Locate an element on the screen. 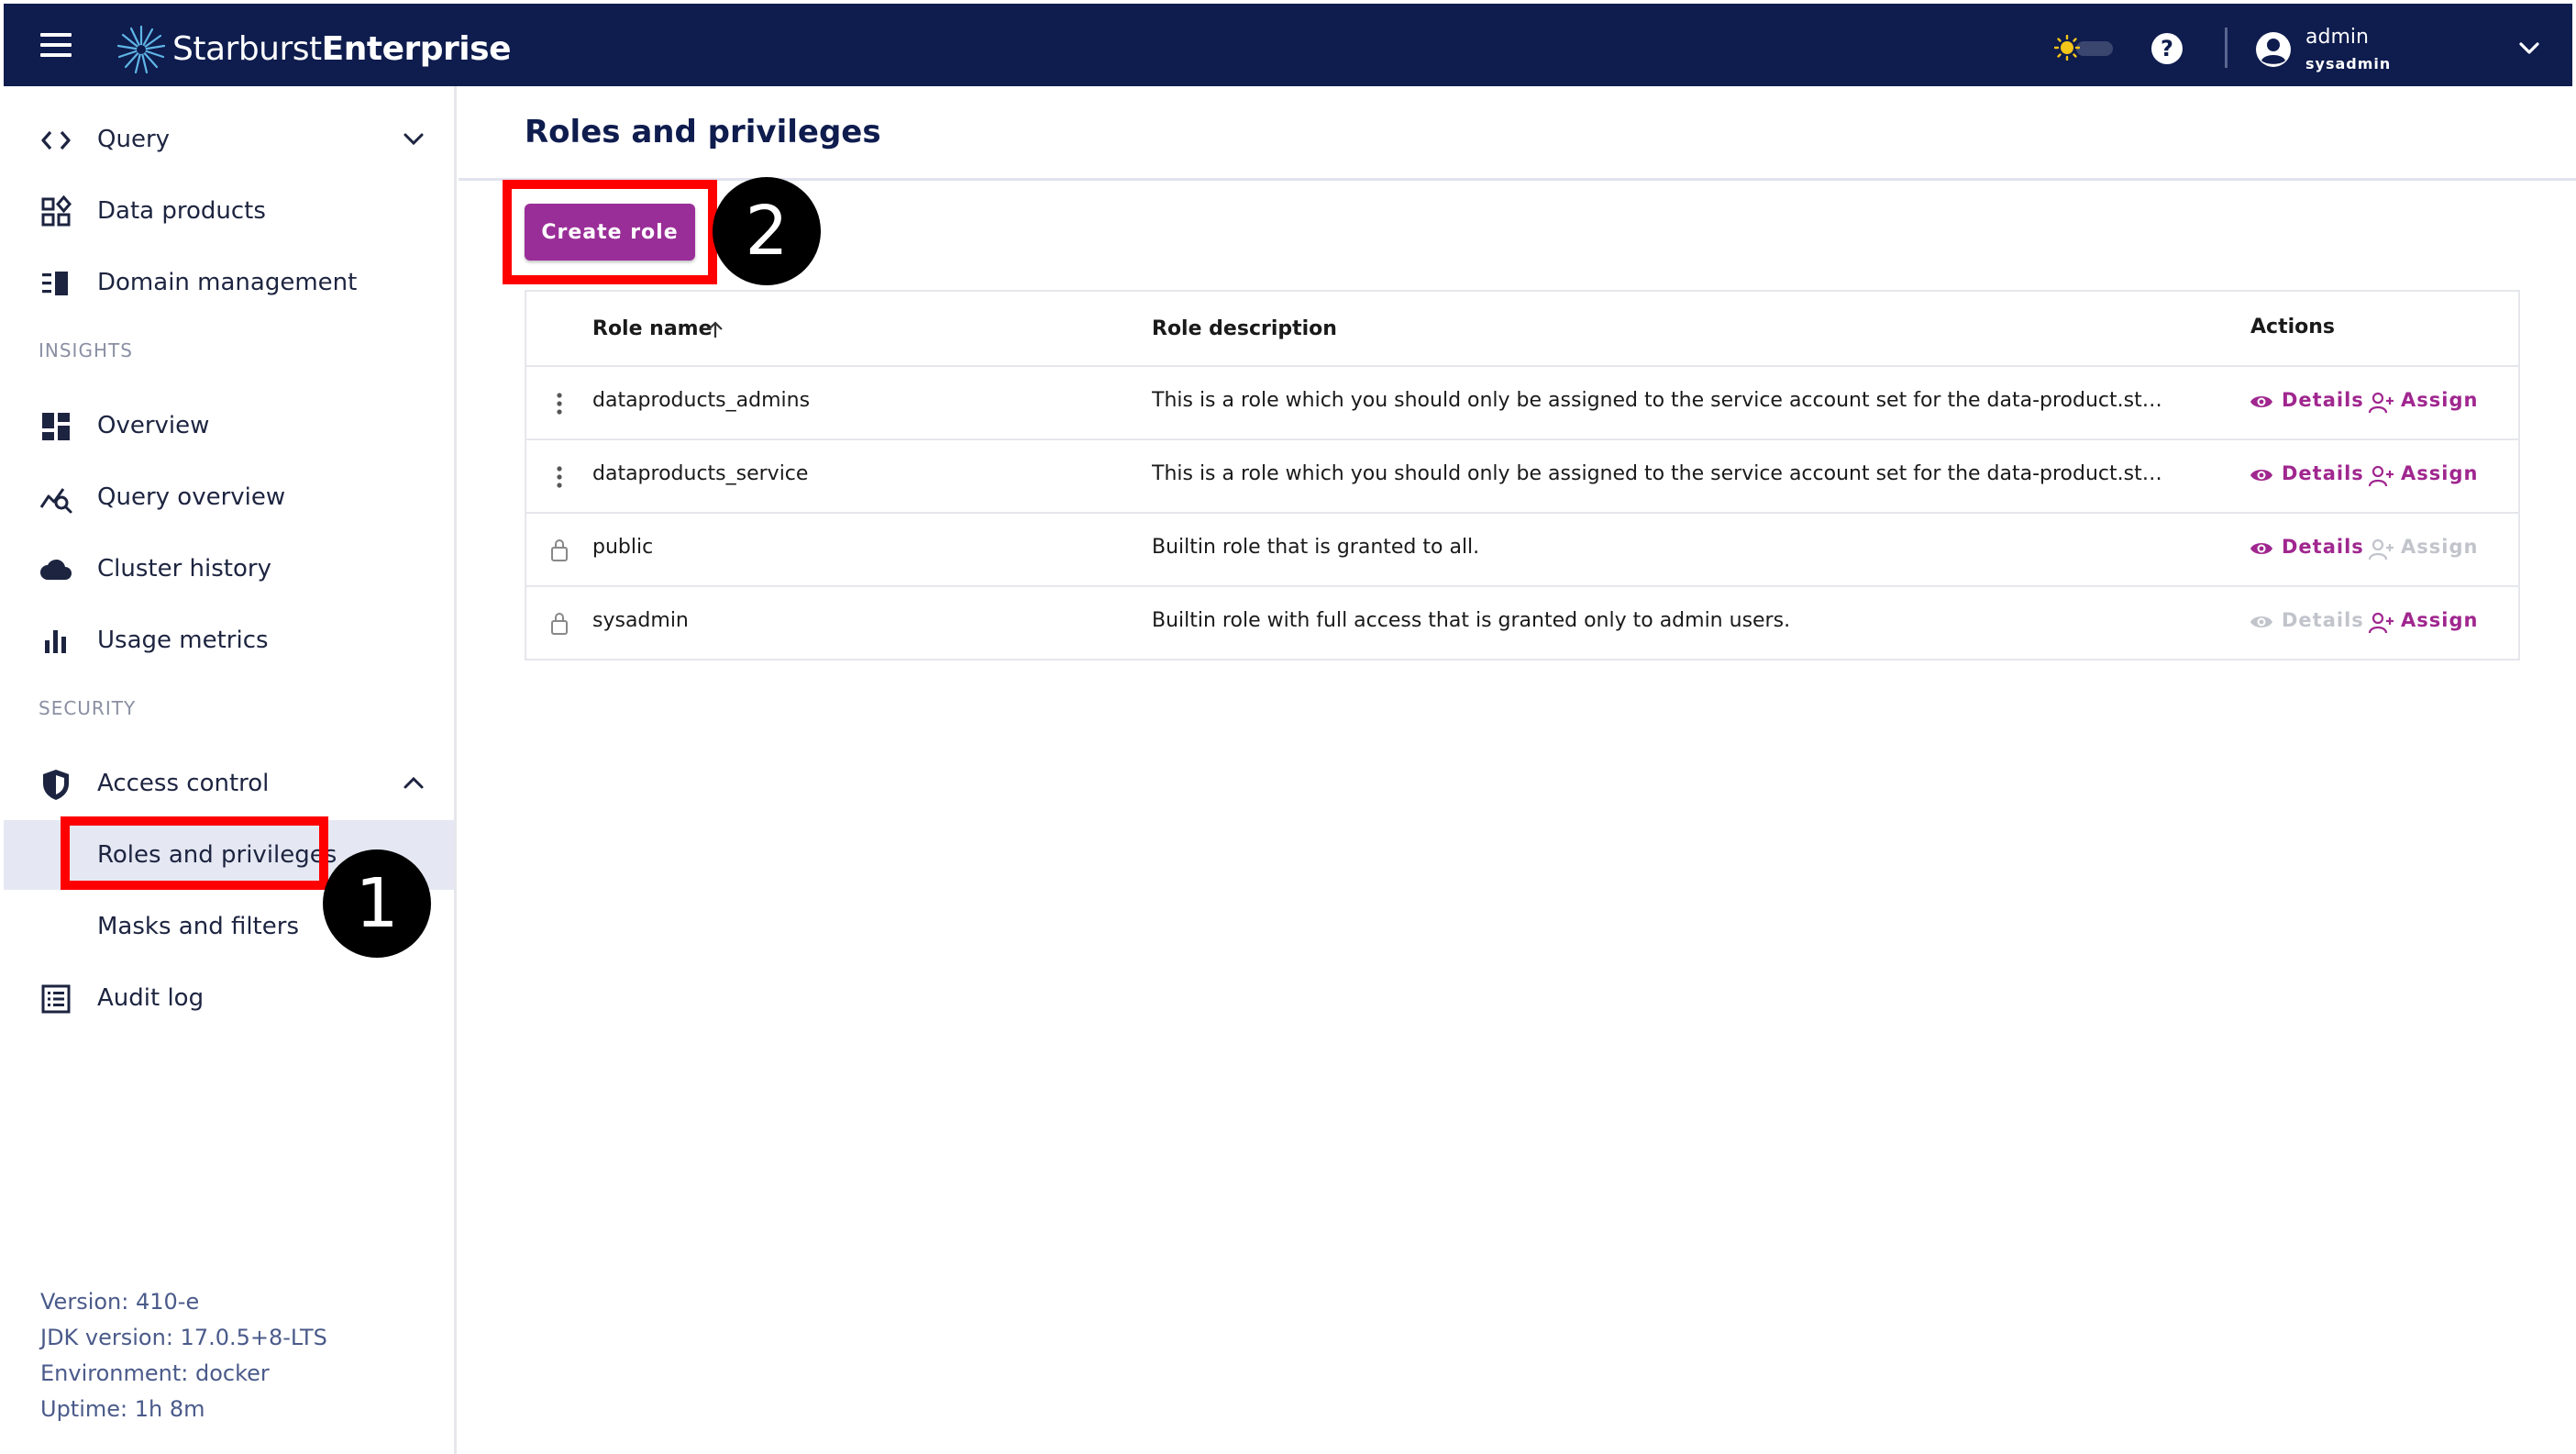 The height and width of the screenshot is (1454, 2576). sidebar-item-cluster-history: Cluster history is located at coordinates (229, 569).